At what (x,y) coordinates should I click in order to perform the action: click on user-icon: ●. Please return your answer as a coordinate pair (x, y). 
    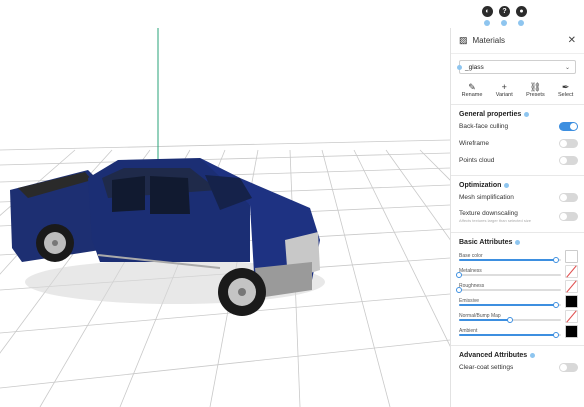
    Looking at the image, I should click on (521, 16).